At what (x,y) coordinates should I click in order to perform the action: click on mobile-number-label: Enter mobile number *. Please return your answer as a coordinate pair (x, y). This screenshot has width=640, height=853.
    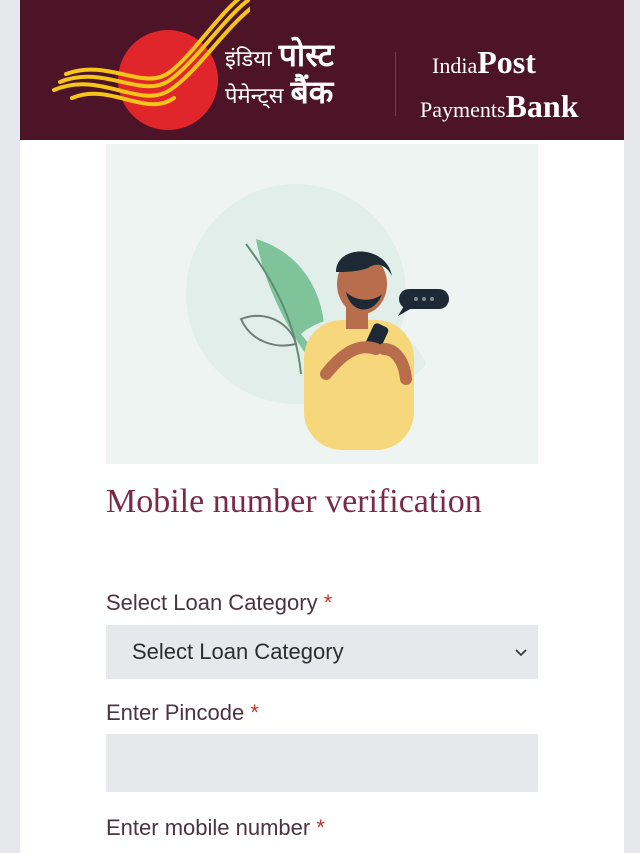
    Looking at the image, I should click on (215, 828).